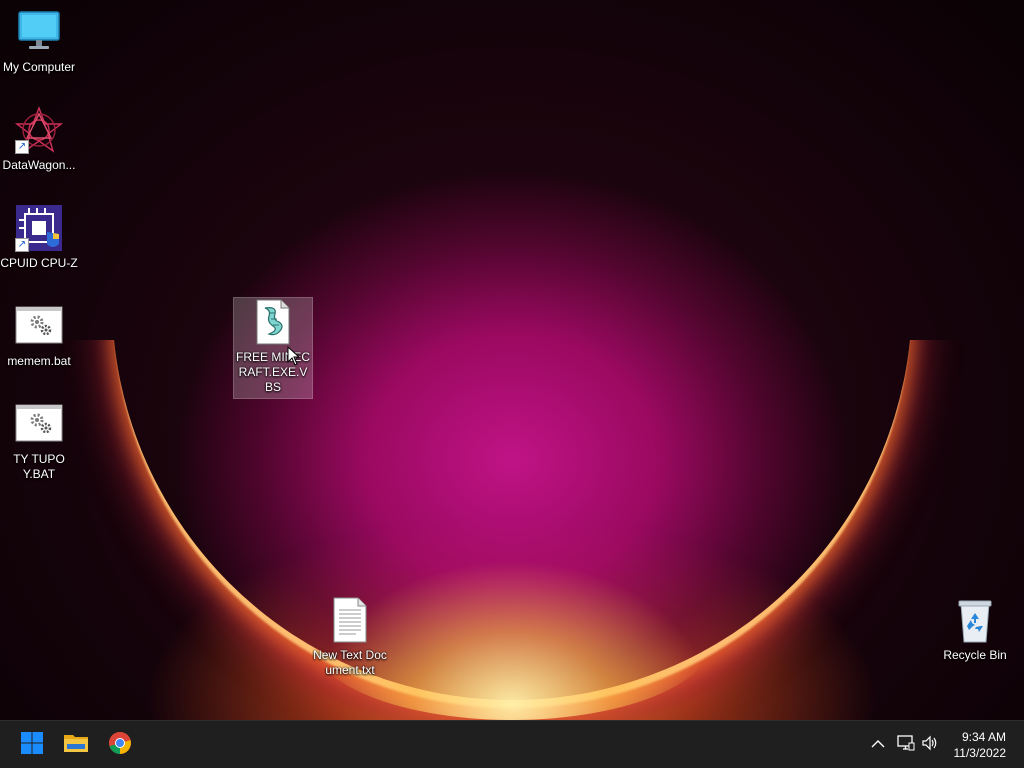  I want to click on show-hidden-icons-button, so click(878, 745).